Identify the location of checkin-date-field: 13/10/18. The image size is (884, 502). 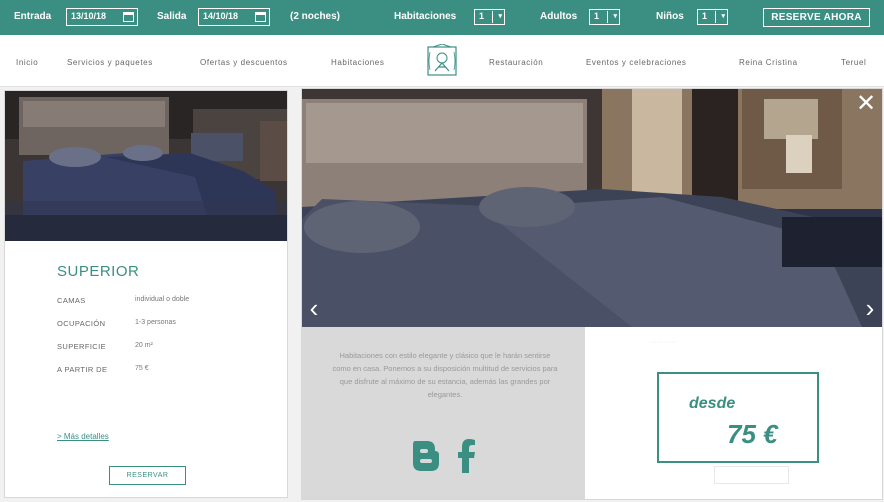
(102, 17).